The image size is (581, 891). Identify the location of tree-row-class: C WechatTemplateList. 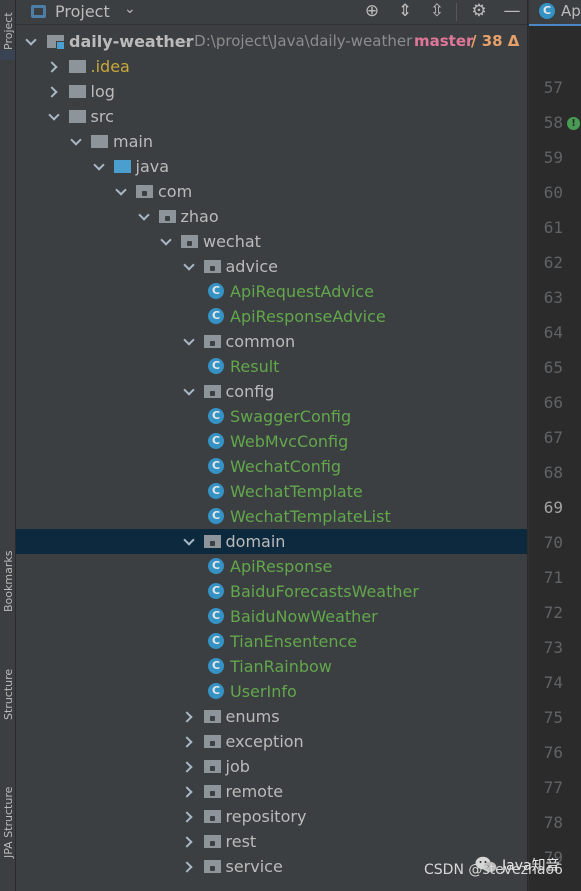
(271, 516).